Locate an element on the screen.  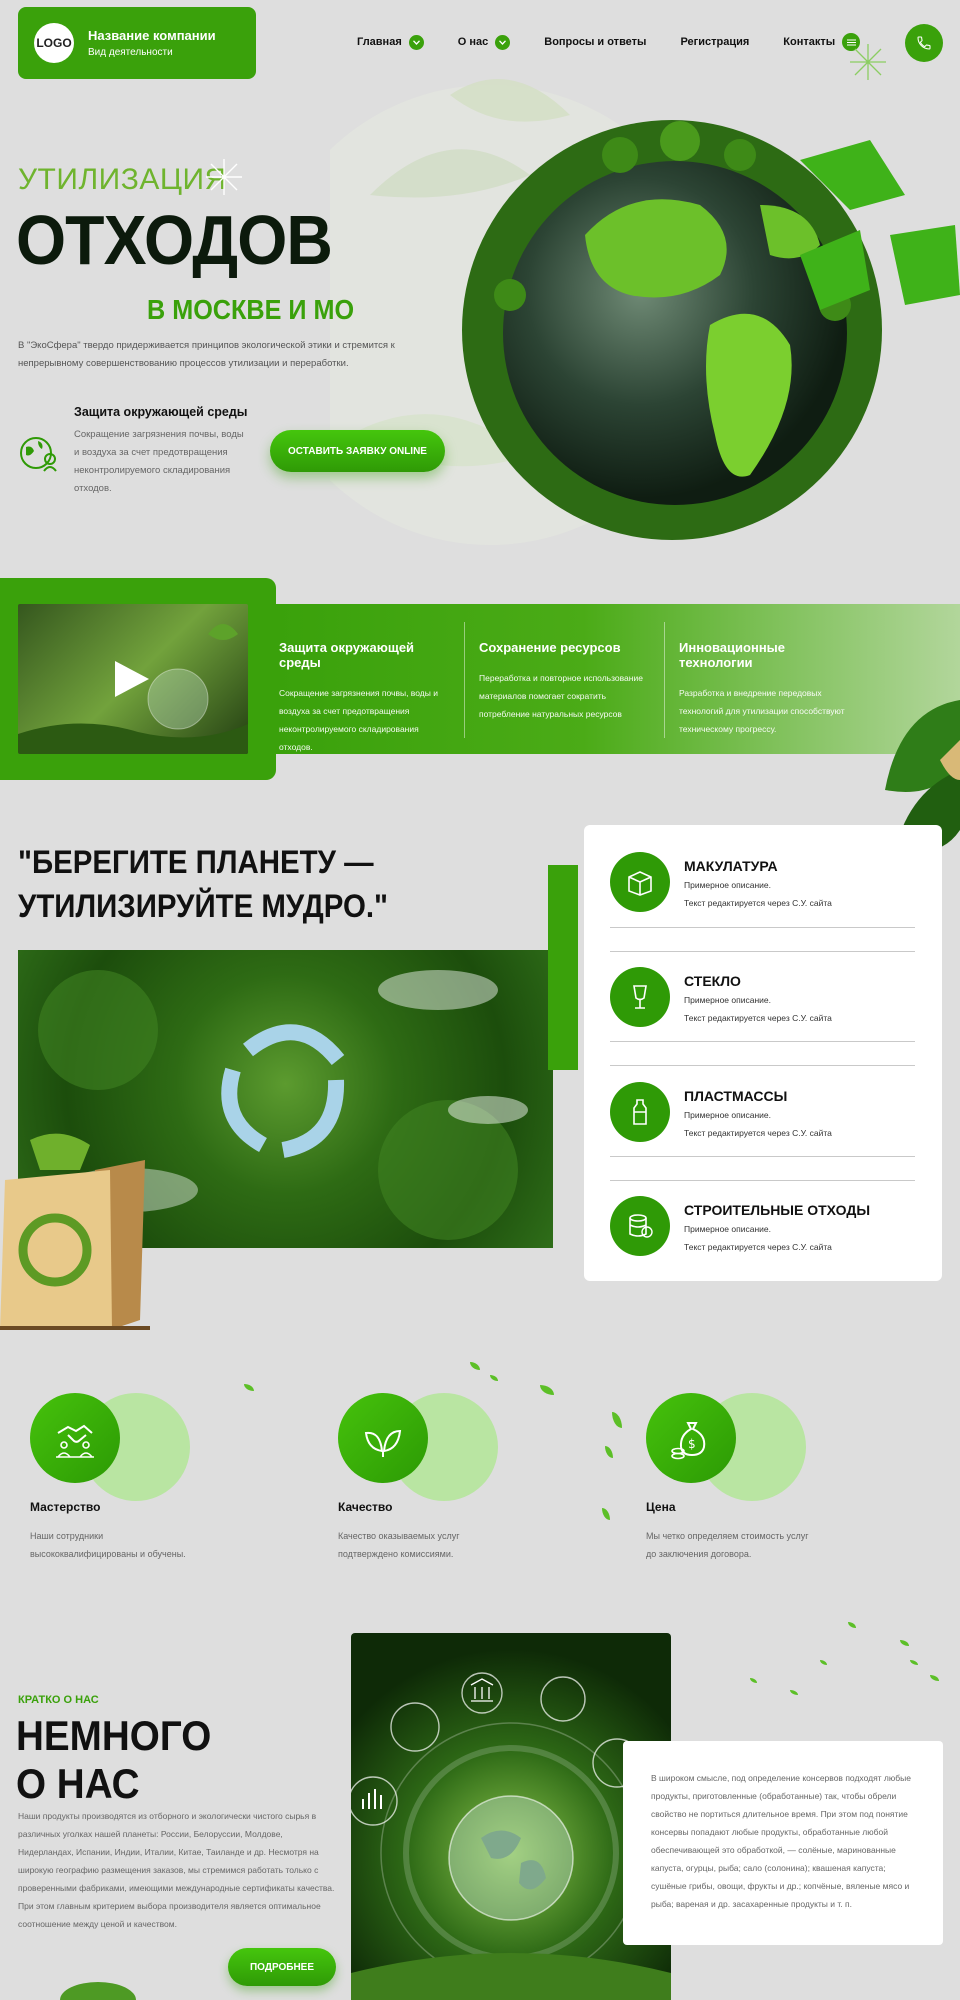
advantage-title: Цена is located at coordinates (661, 1507).